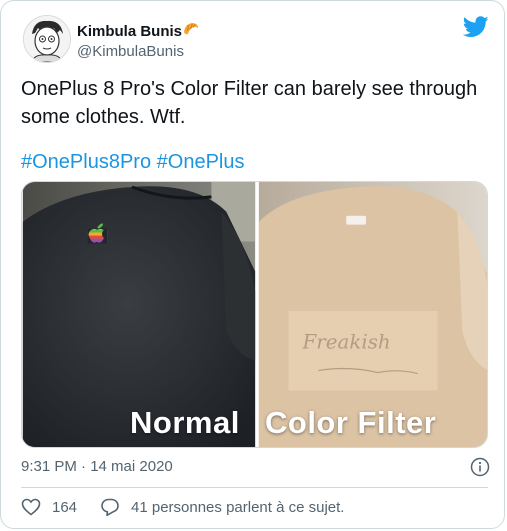  I want to click on author-name: Kimbula Bunis, so click(129, 31).